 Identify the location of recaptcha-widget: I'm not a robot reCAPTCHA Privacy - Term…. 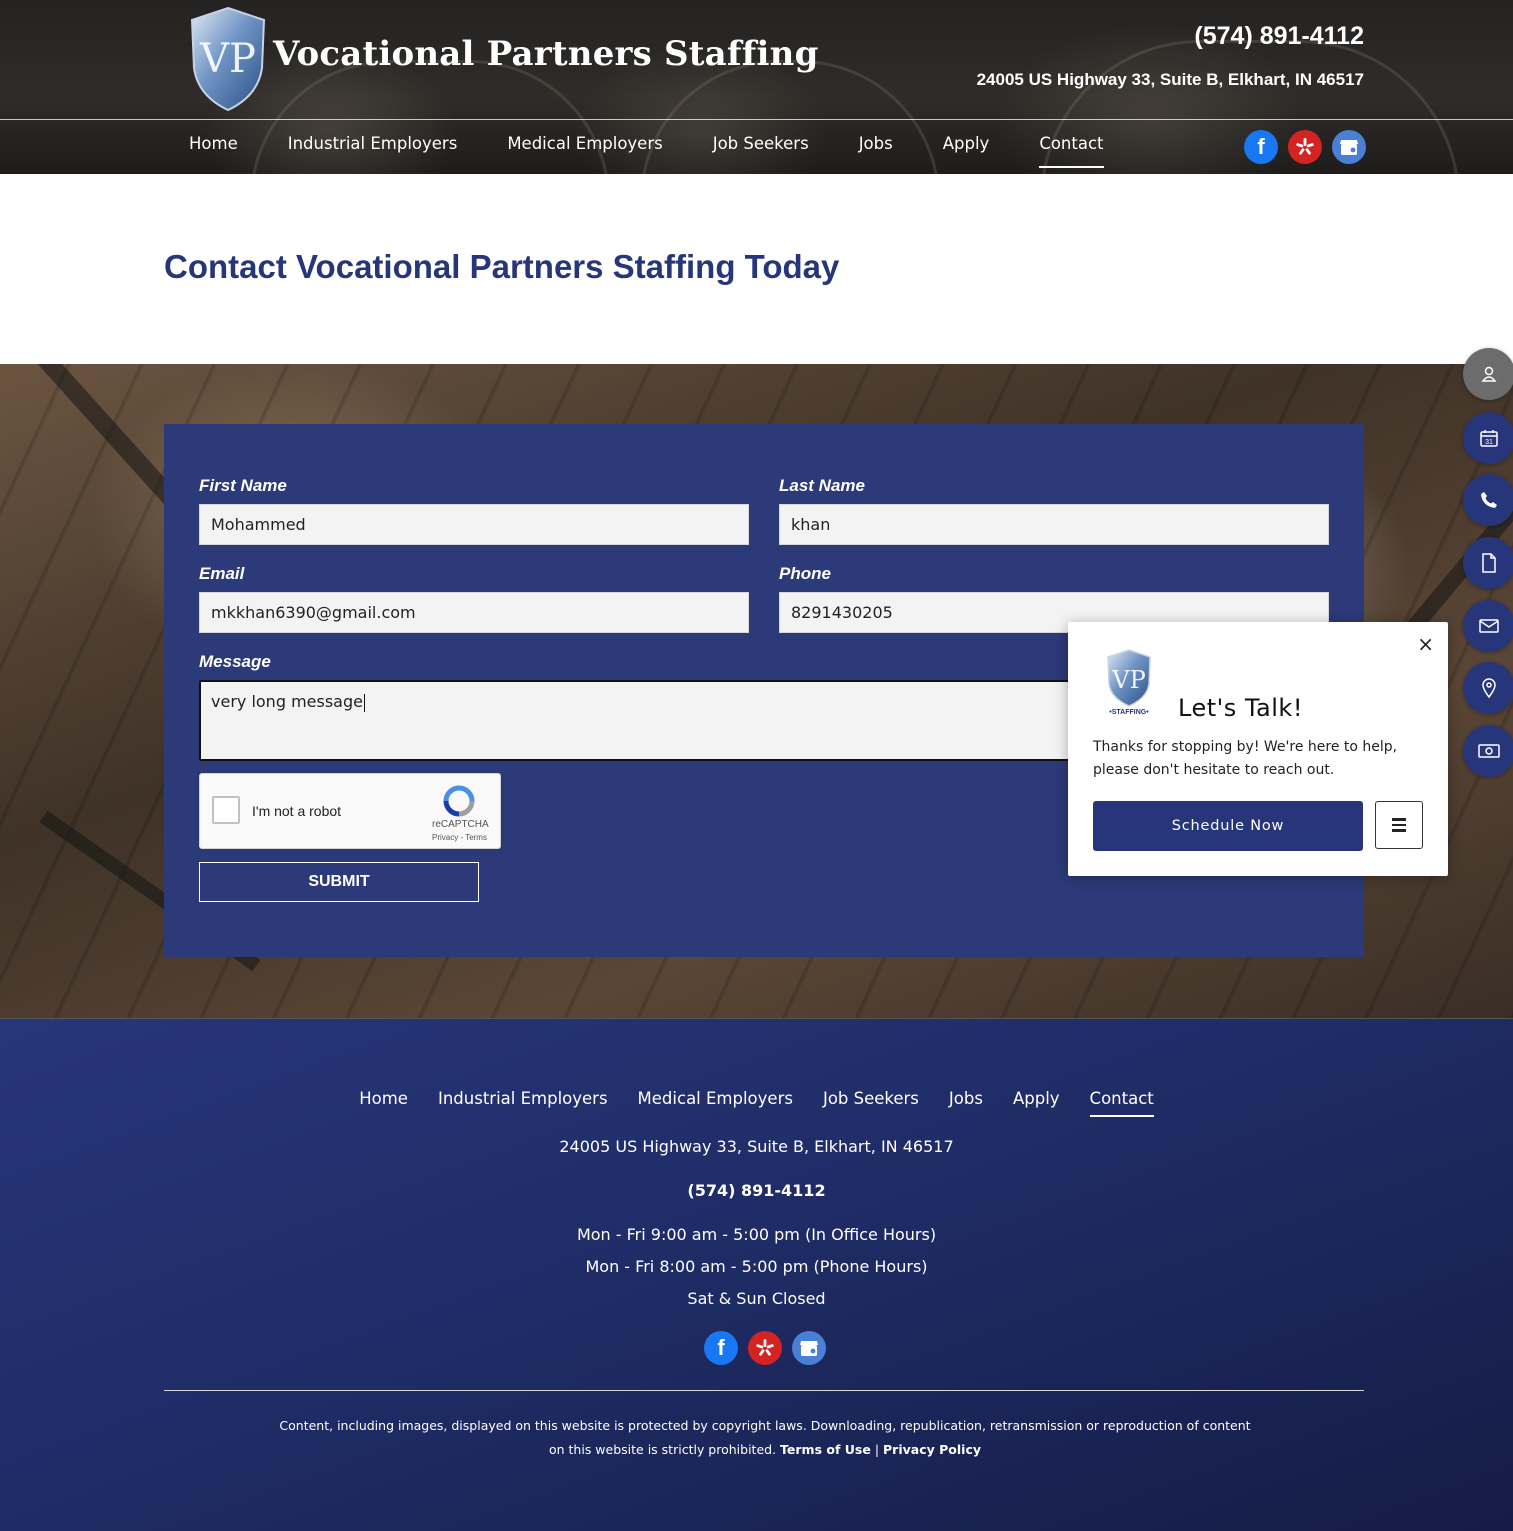
(350, 811).